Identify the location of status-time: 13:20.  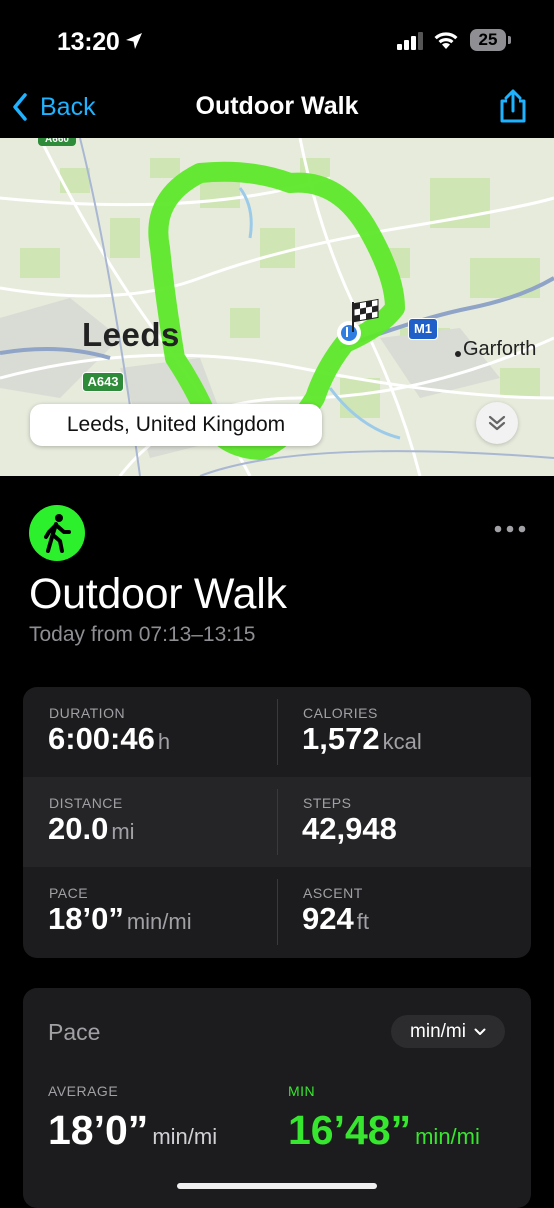
(88, 42).